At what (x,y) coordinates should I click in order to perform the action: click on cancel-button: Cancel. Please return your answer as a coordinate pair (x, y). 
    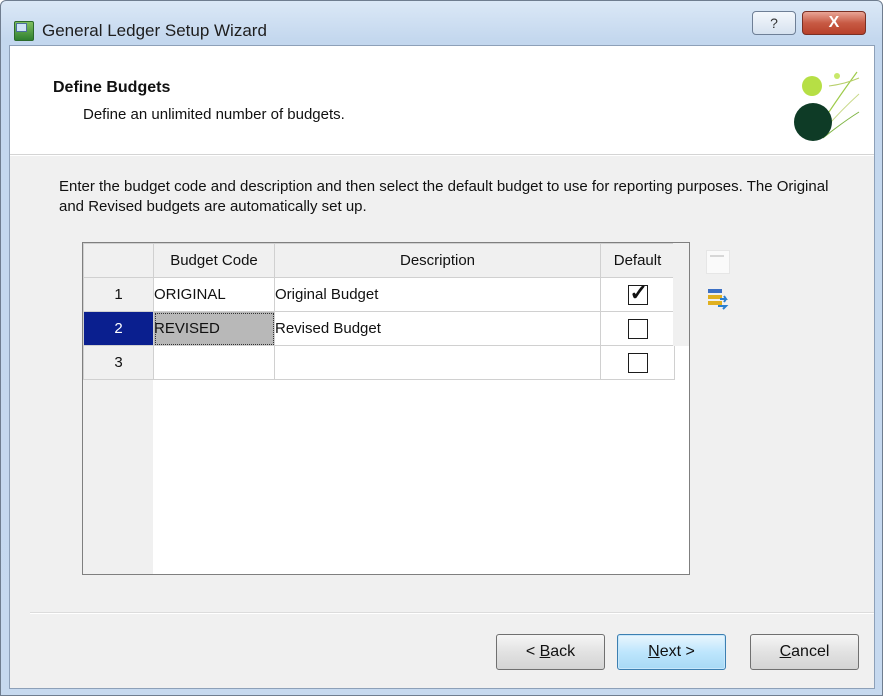
    Looking at the image, I should click on (804, 652).